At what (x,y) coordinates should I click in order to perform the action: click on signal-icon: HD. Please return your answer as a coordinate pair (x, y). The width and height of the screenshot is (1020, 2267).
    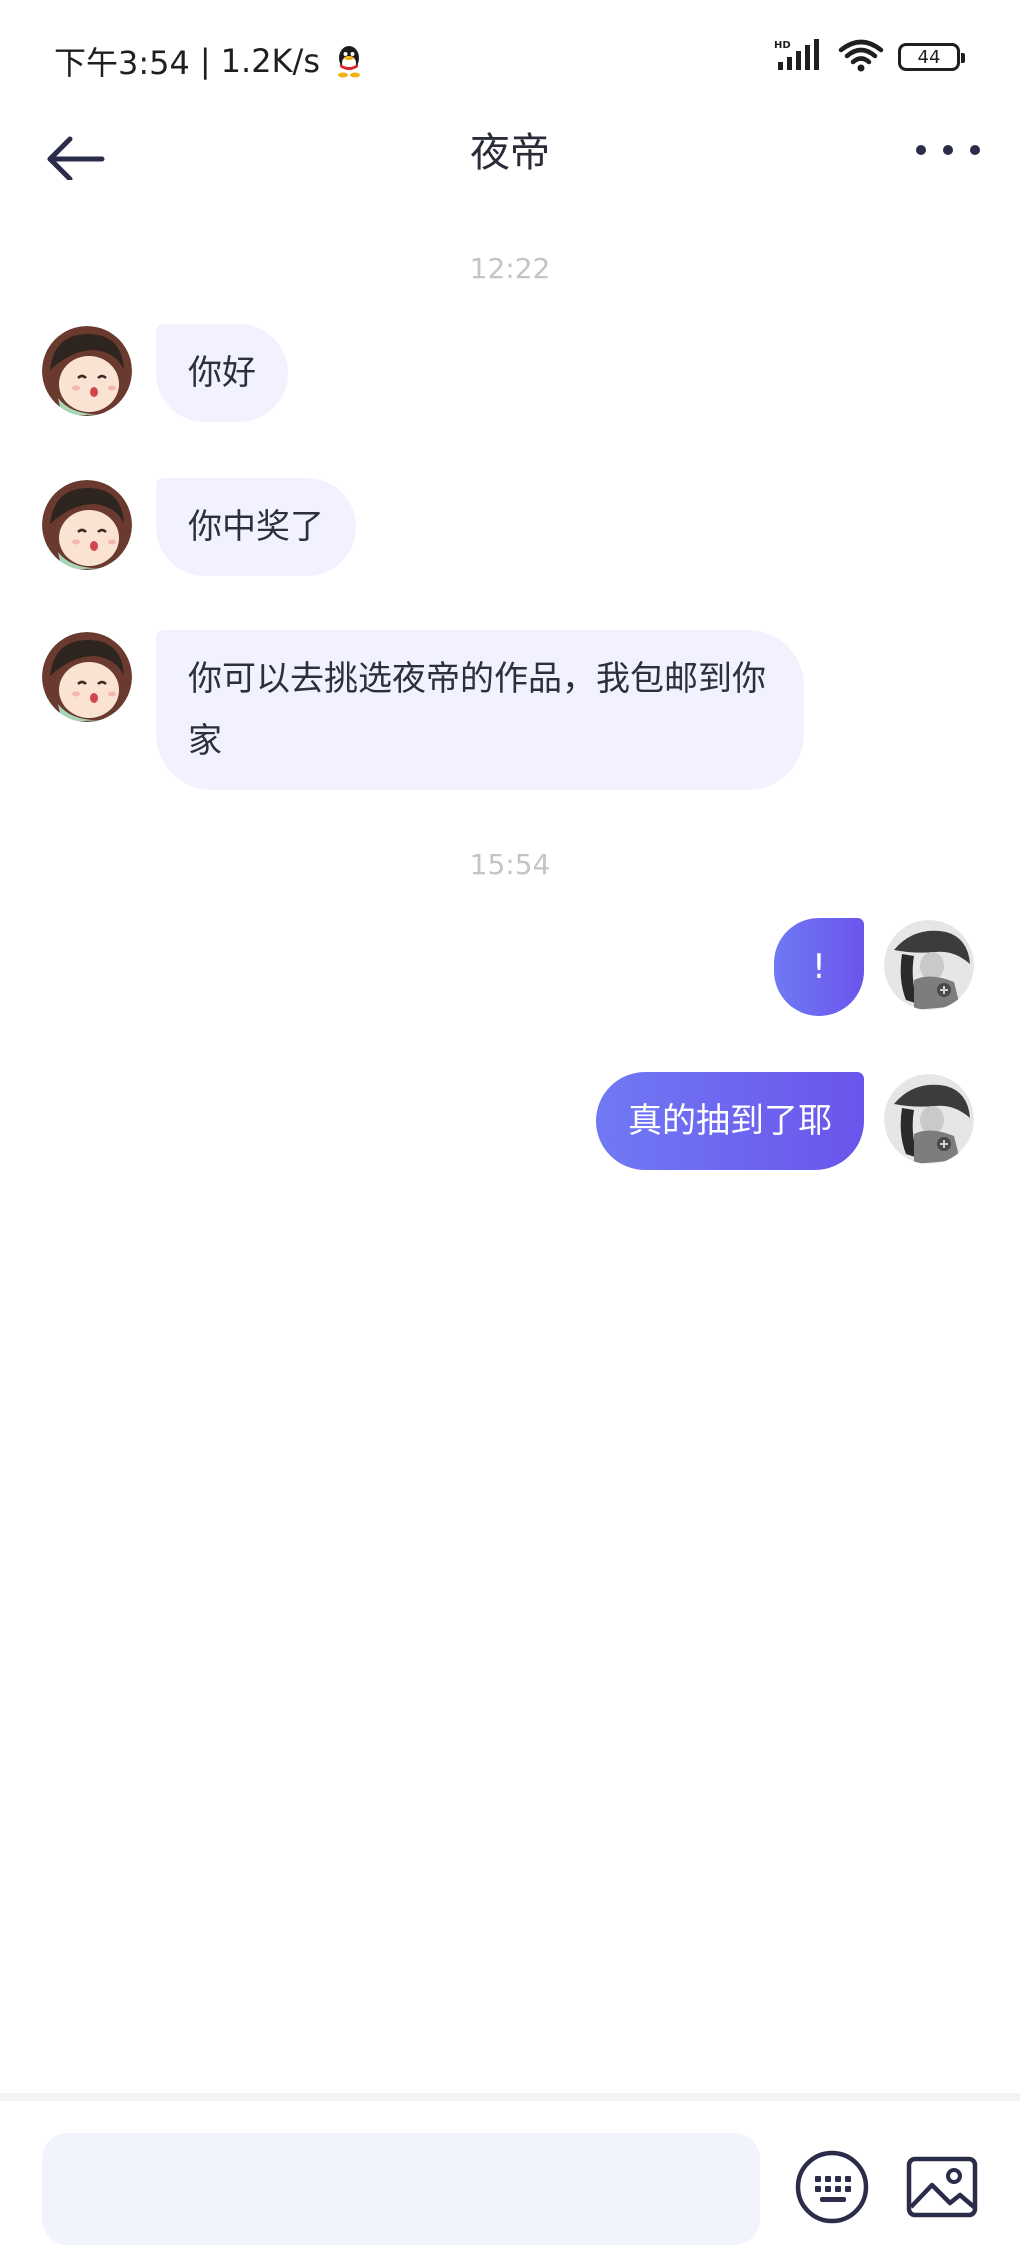
    Looking at the image, I should click on (799, 57).